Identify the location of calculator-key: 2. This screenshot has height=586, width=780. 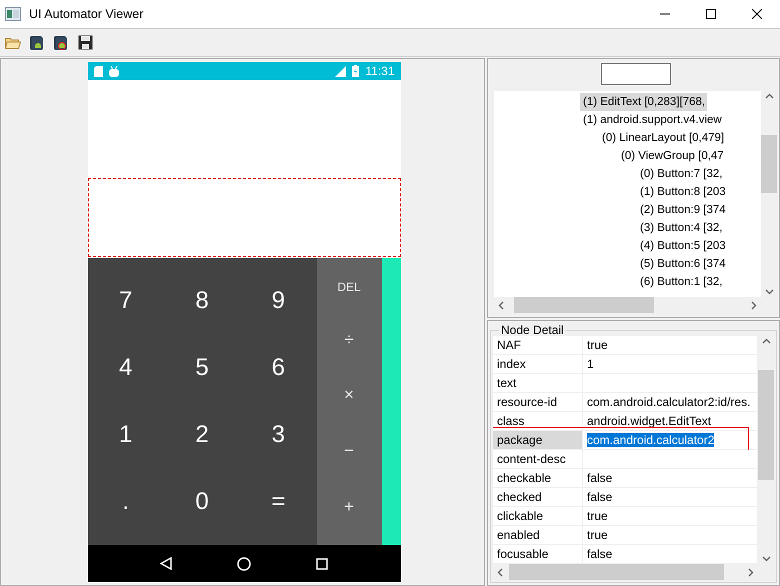
(202, 435).